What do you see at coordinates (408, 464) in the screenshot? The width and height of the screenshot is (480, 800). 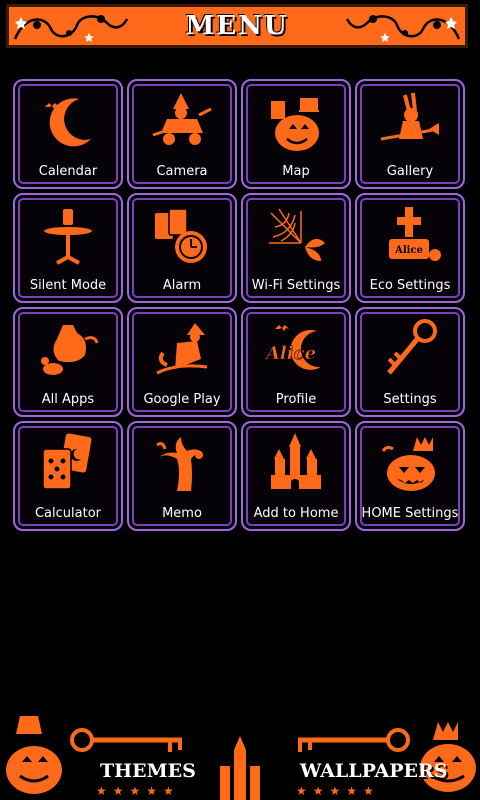 I see `crowned-pumpkin-icon` at bounding box center [408, 464].